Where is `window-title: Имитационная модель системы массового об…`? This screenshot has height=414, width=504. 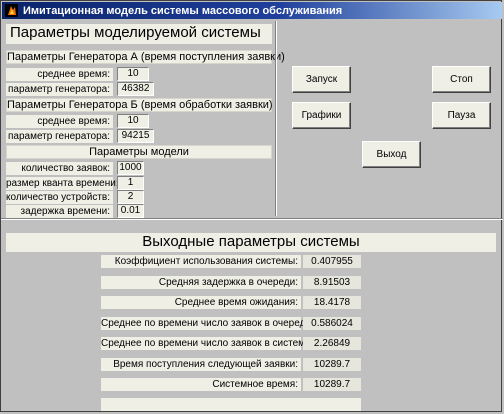 window-title: Имитационная модель системы массового об… is located at coordinates (183, 10).